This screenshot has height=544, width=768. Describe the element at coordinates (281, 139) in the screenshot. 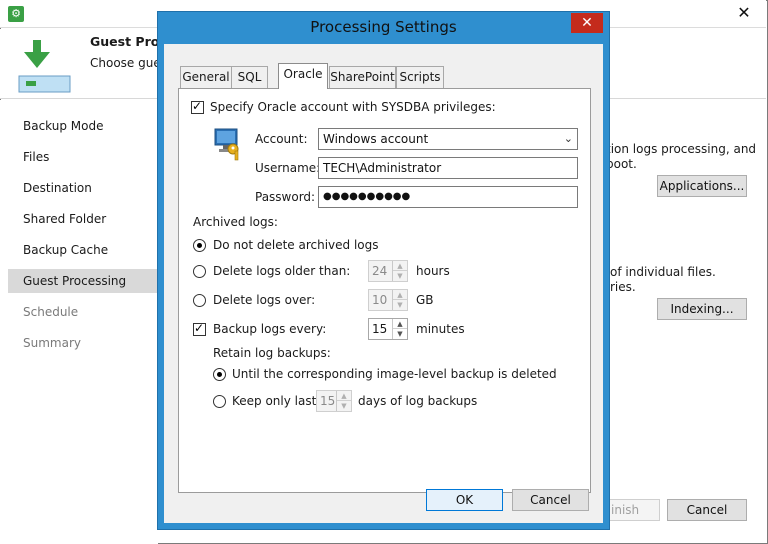

I see `account-label: Account:` at that location.